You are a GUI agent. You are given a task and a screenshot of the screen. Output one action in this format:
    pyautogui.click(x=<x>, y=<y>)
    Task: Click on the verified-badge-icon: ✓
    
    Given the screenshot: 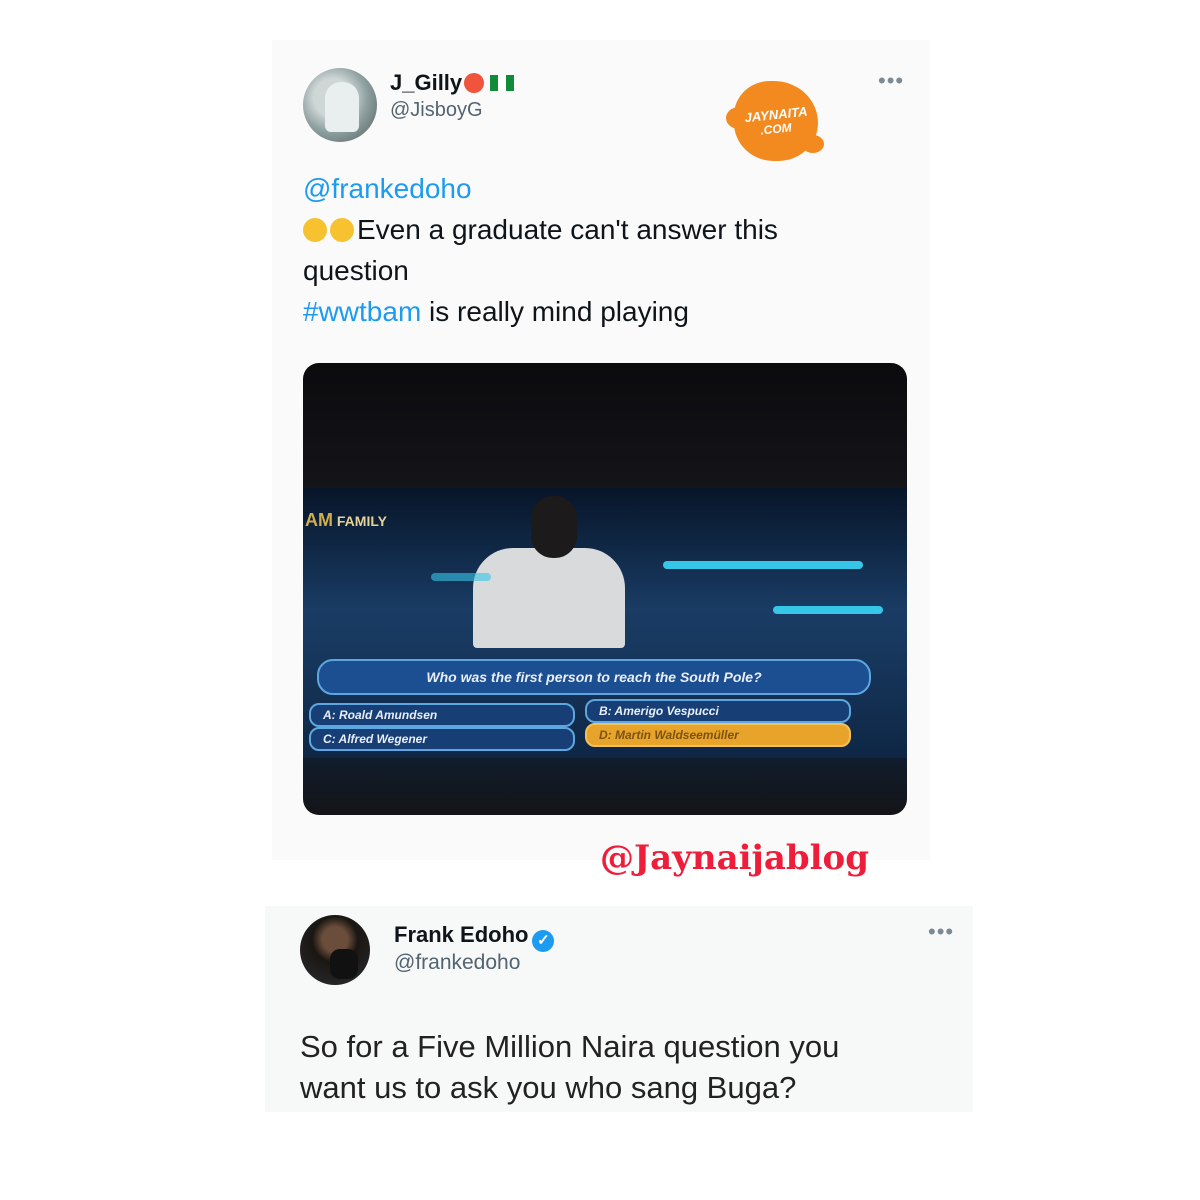 What is the action you would take?
    pyautogui.click(x=543, y=941)
    